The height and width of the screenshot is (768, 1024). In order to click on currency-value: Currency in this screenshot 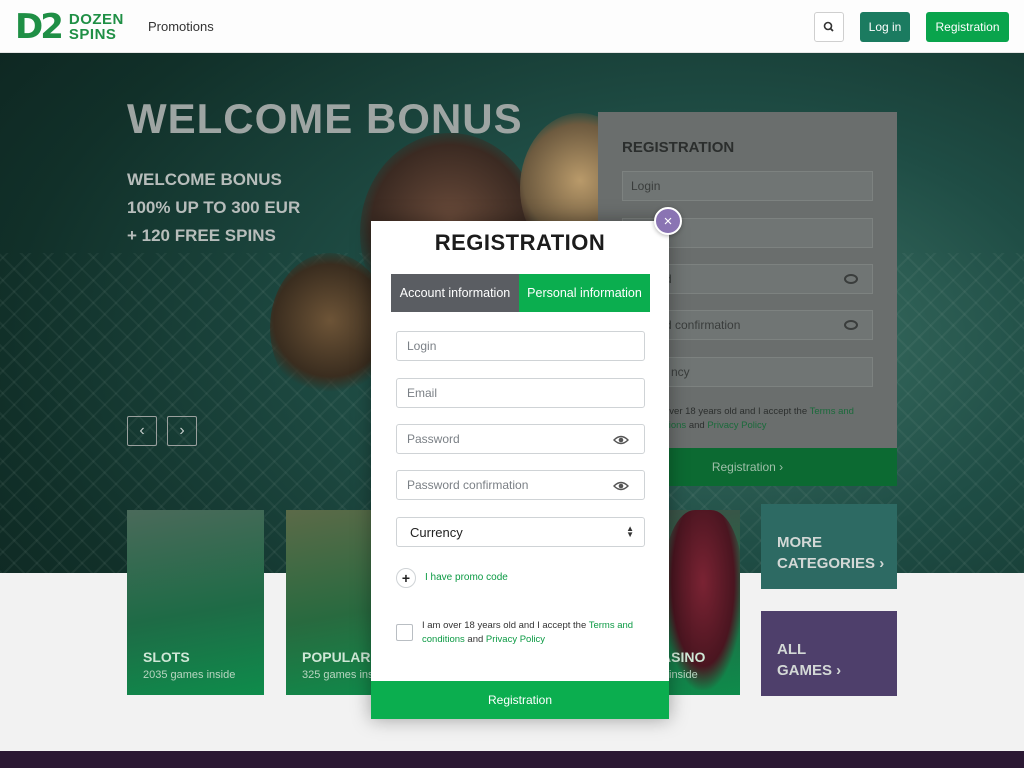, I will do `click(436, 532)`.